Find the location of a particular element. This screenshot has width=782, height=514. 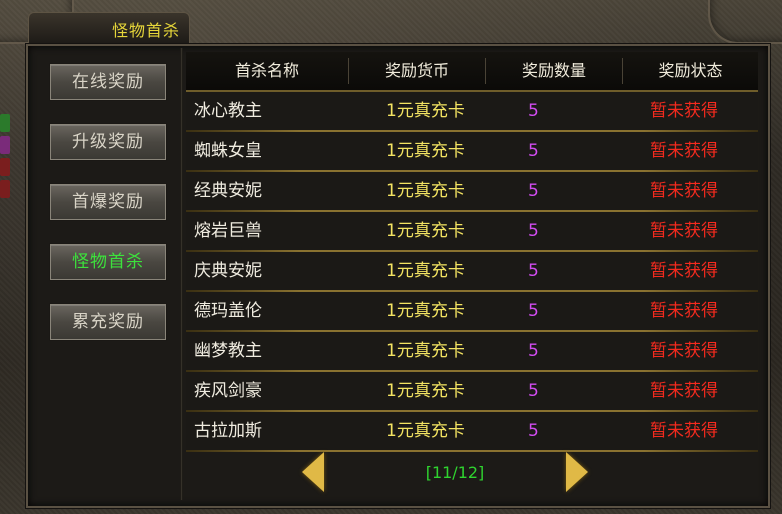

chevron-left-icon is located at coordinates (313, 472).